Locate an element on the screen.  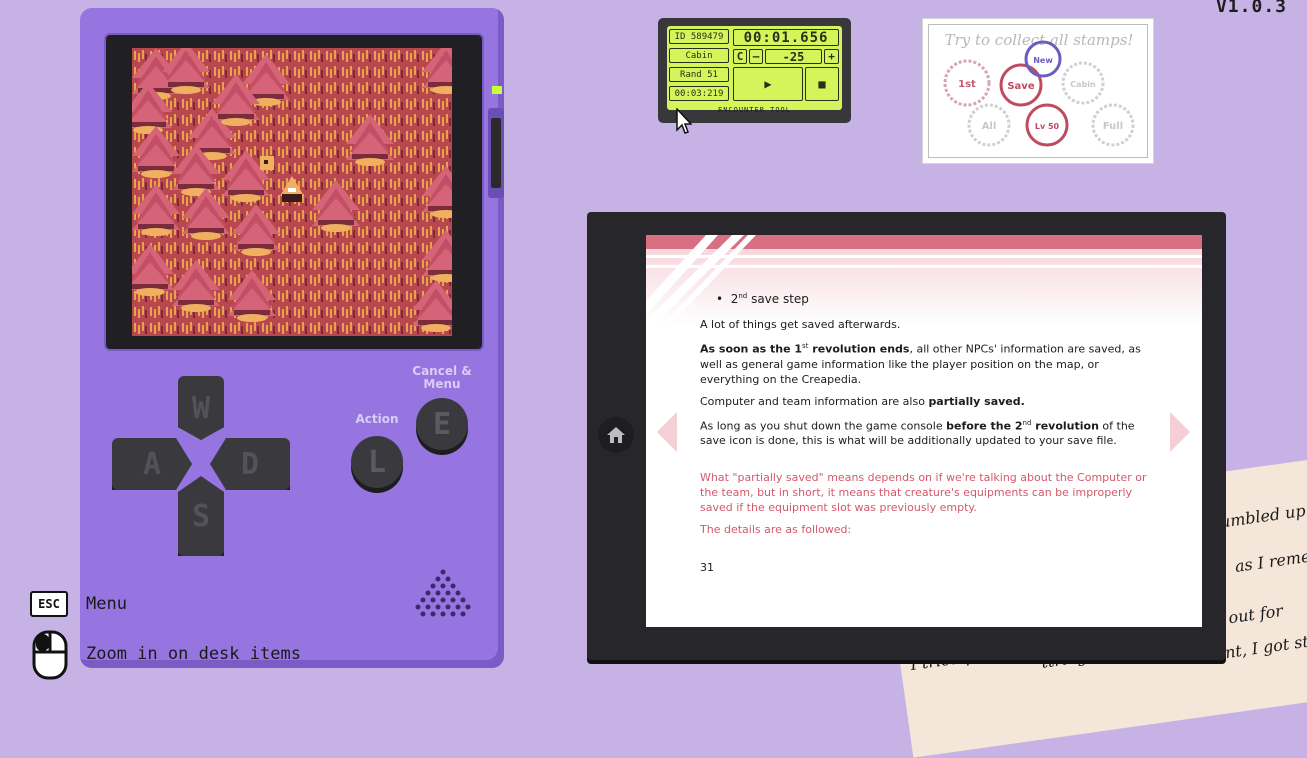
note-line: as I remem is located at coordinates (1270, 560).